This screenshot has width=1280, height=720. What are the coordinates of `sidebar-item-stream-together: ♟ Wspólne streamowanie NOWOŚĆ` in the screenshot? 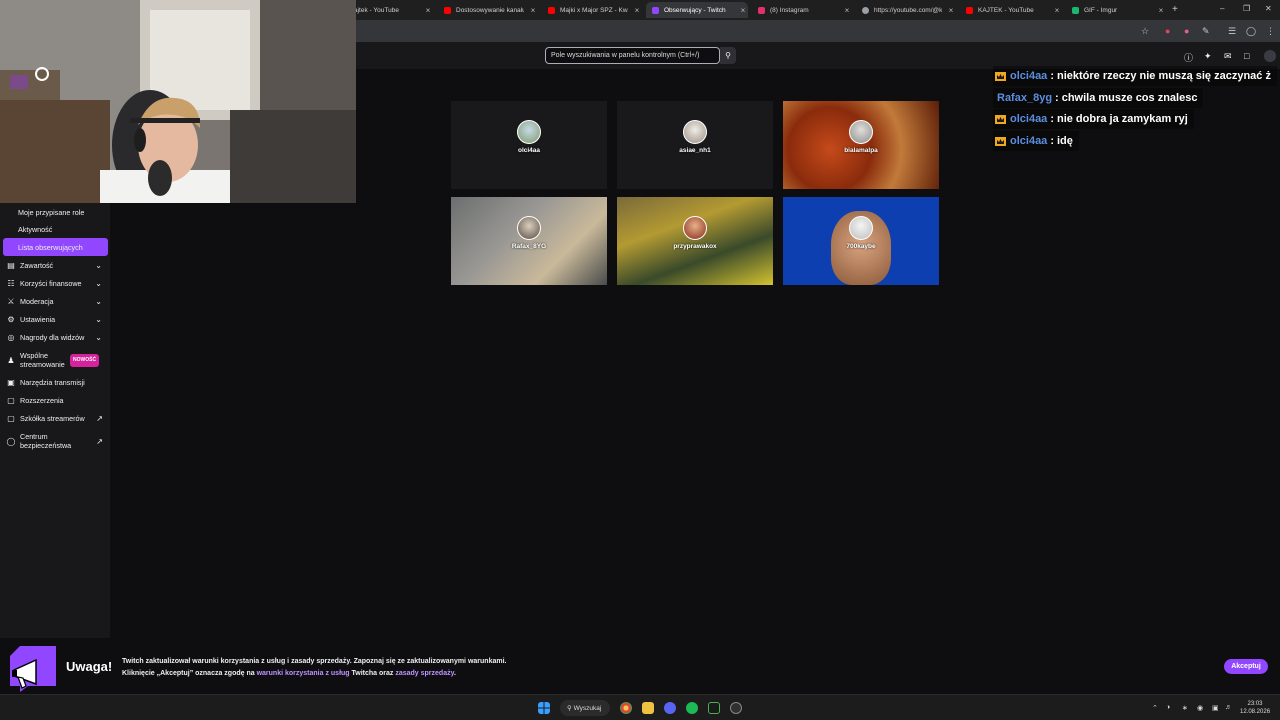 It's located at (55, 360).